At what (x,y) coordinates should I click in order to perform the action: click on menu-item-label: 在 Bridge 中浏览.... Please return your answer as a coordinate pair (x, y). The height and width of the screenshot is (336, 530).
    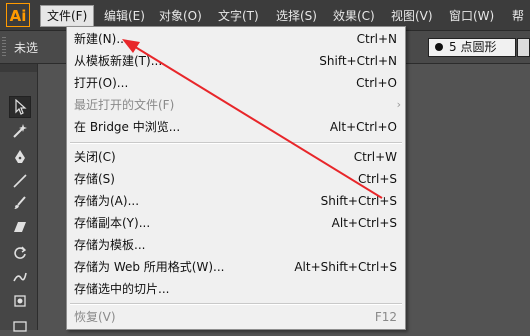
    Looking at the image, I should click on (127, 127).